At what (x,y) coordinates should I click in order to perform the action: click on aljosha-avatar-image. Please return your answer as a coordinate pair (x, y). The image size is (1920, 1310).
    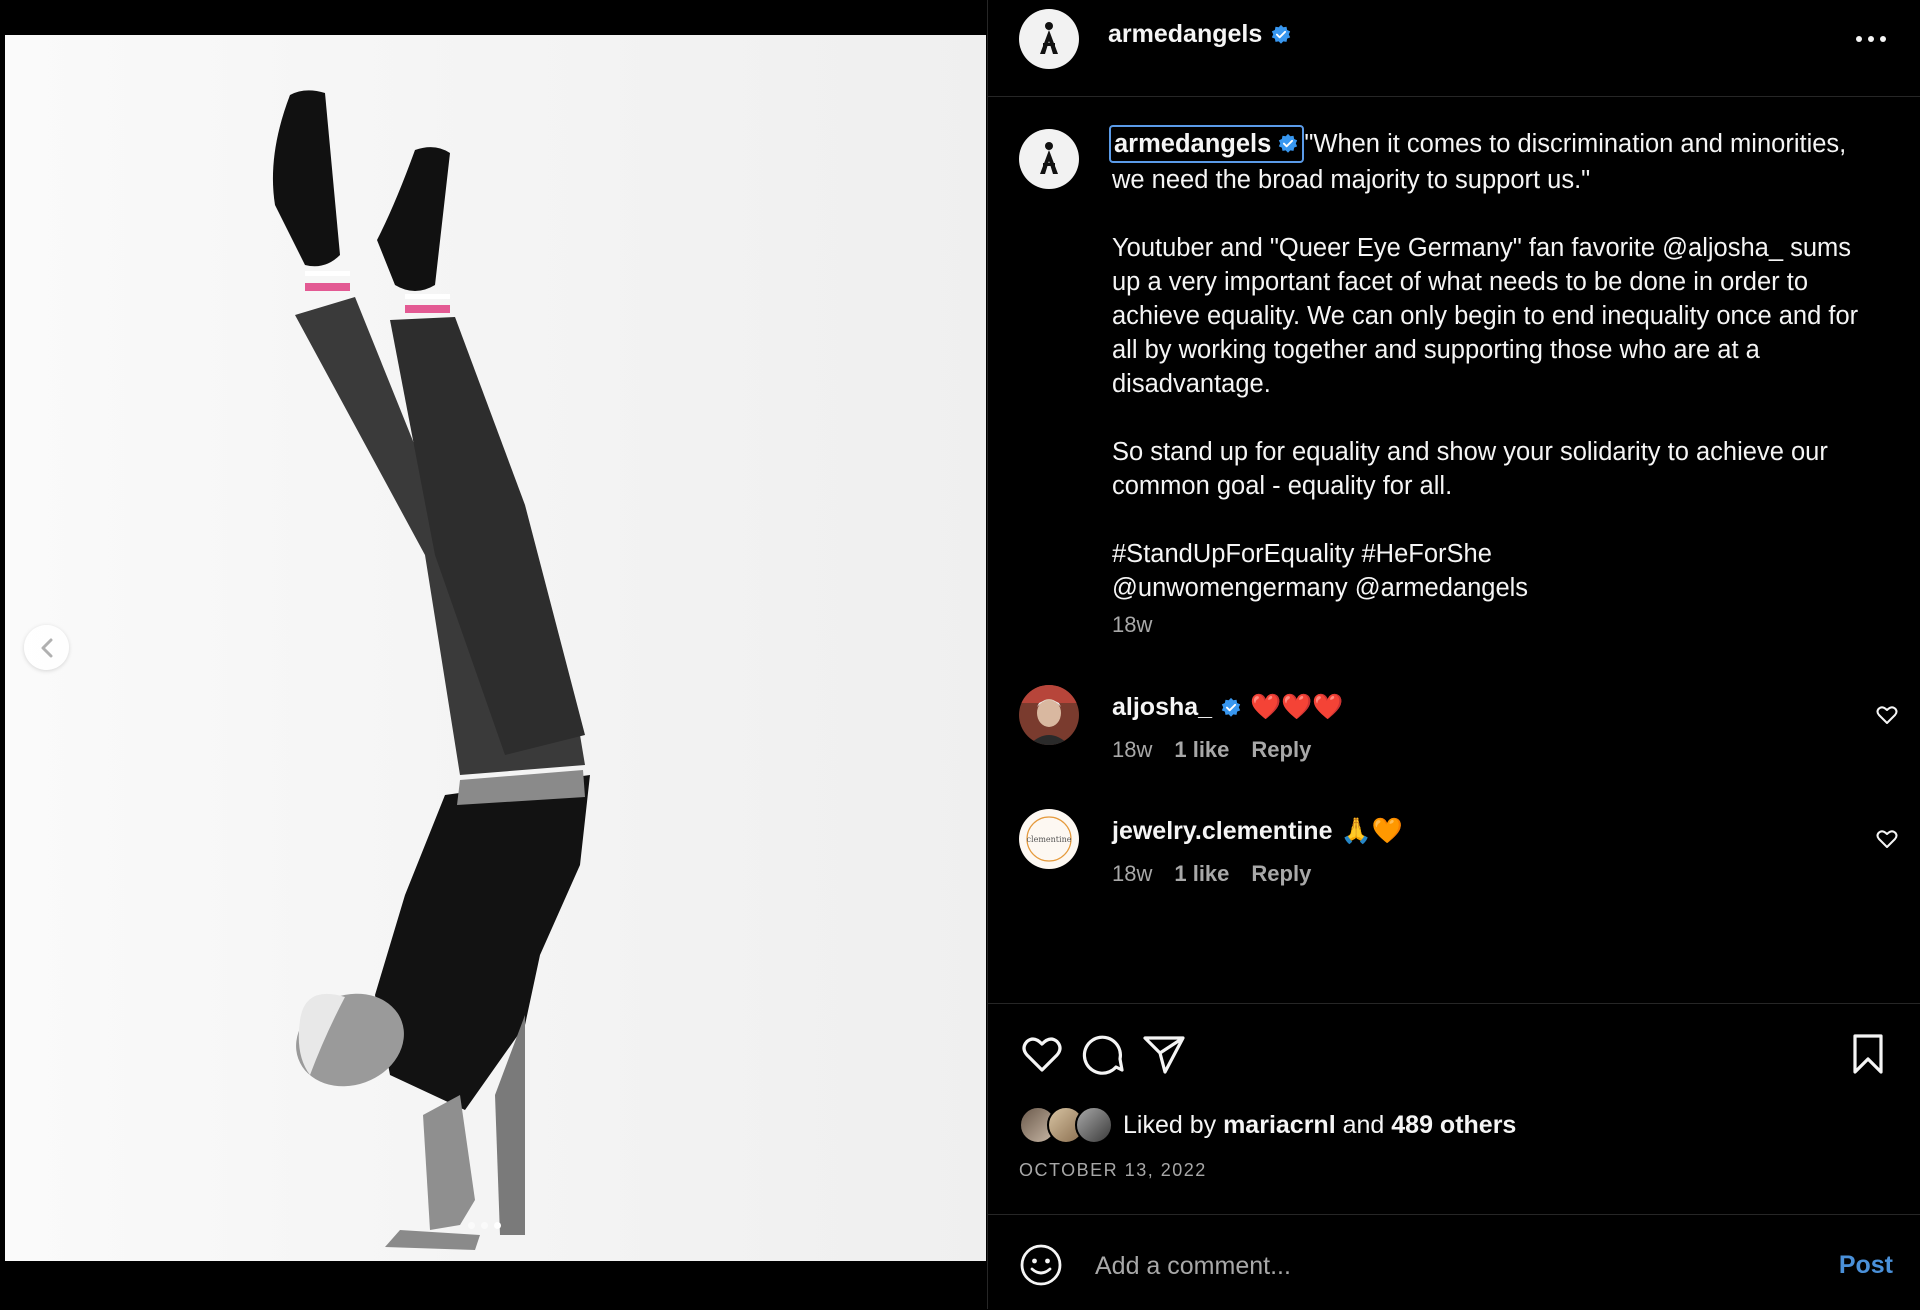
    Looking at the image, I should click on (1049, 715).